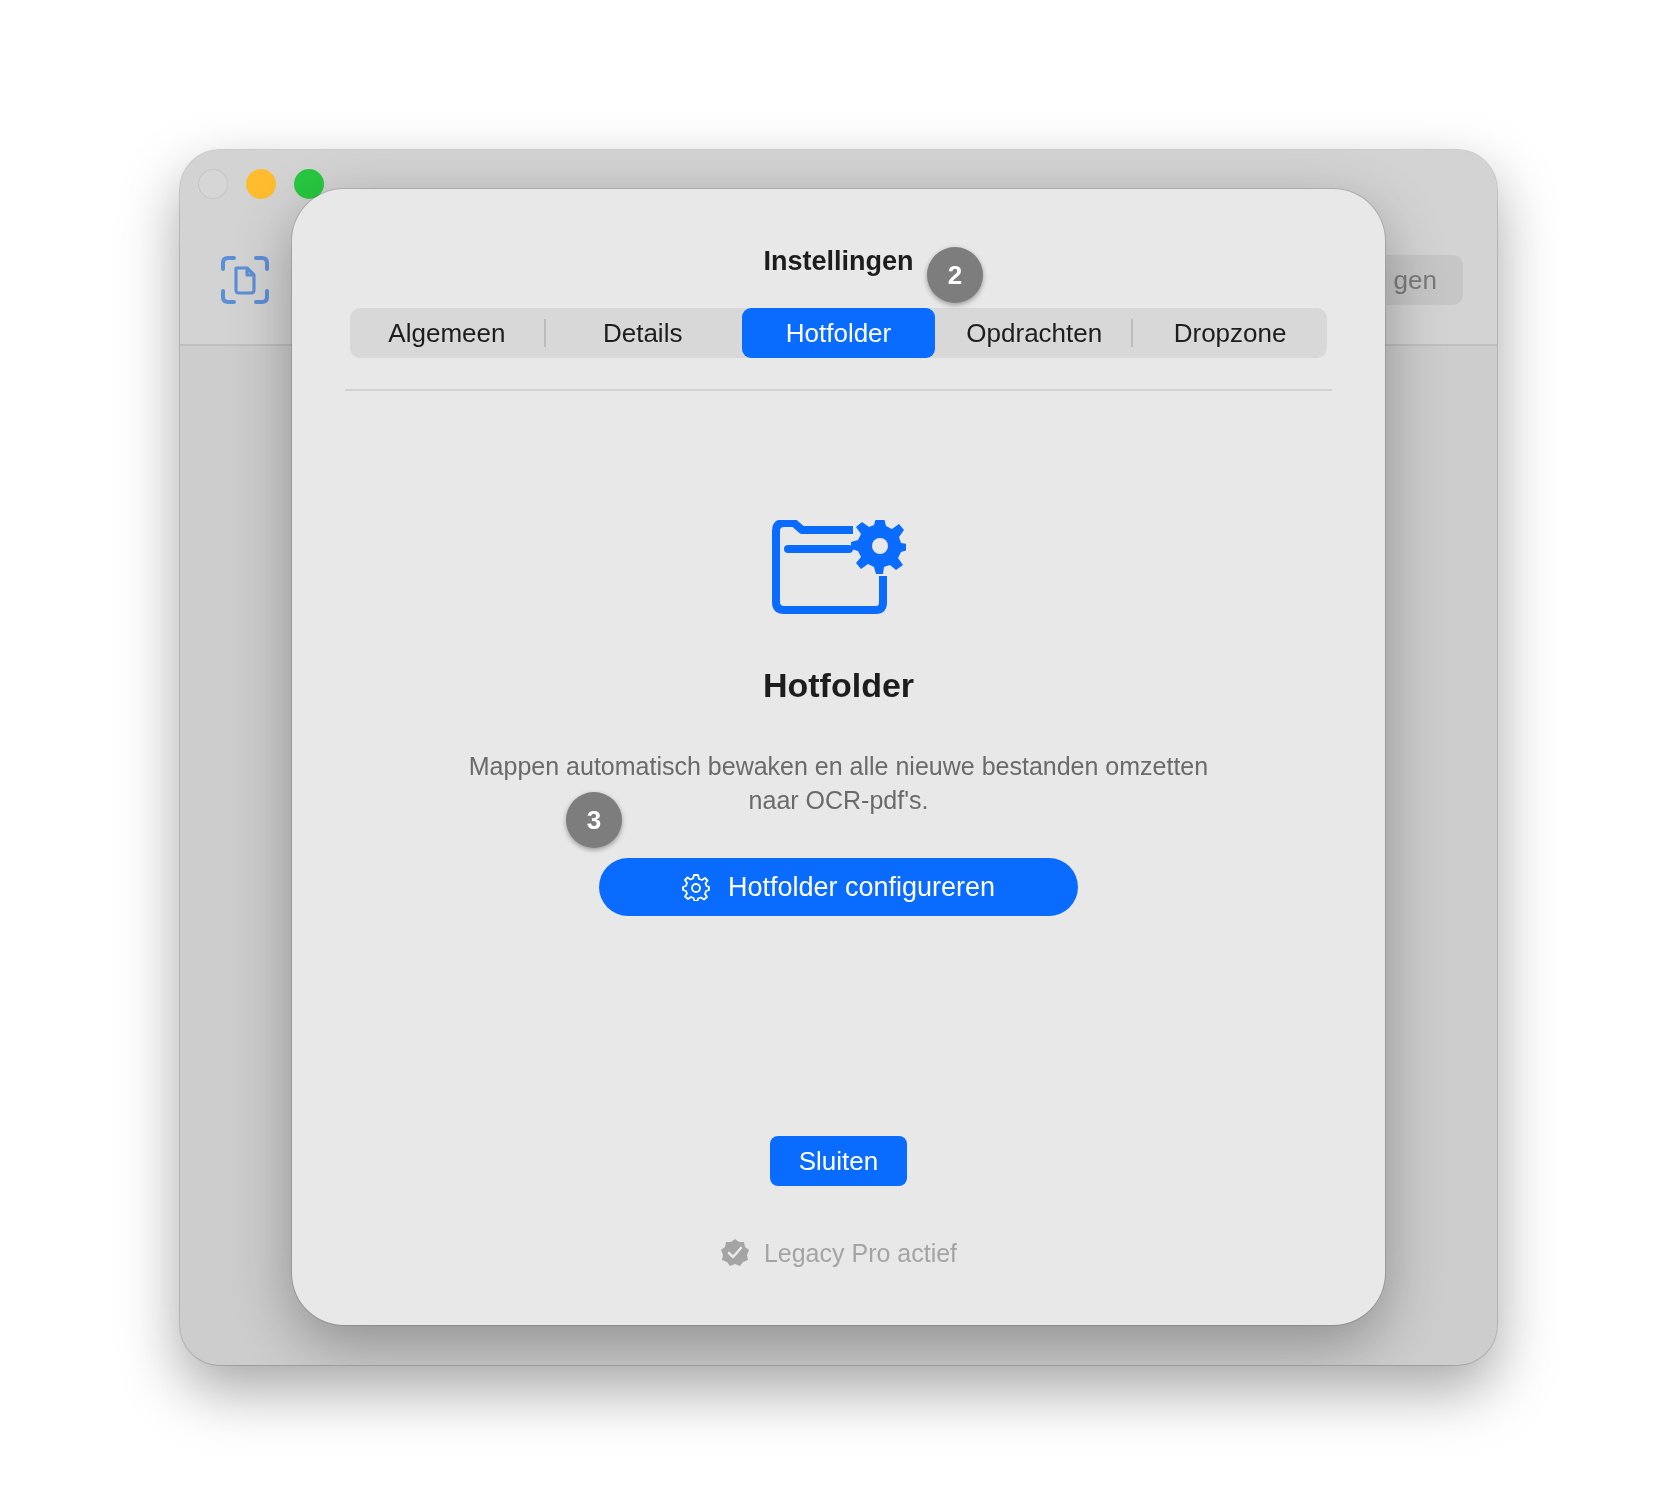  What do you see at coordinates (1034, 333) in the screenshot?
I see `tab: Opdrachten` at bounding box center [1034, 333].